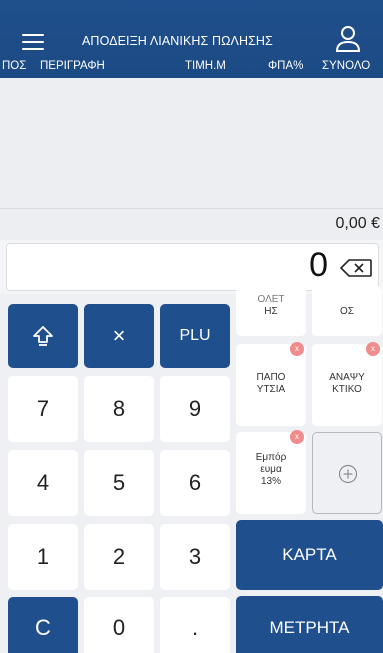 This screenshot has width=383, height=653. What do you see at coordinates (177, 41) in the screenshot?
I see `page-title: ΑΠΟΔΕΙΞΗ ΛΙΑΝΙΚΗΣ ΠΩΛΗΣΗΣ` at bounding box center [177, 41].